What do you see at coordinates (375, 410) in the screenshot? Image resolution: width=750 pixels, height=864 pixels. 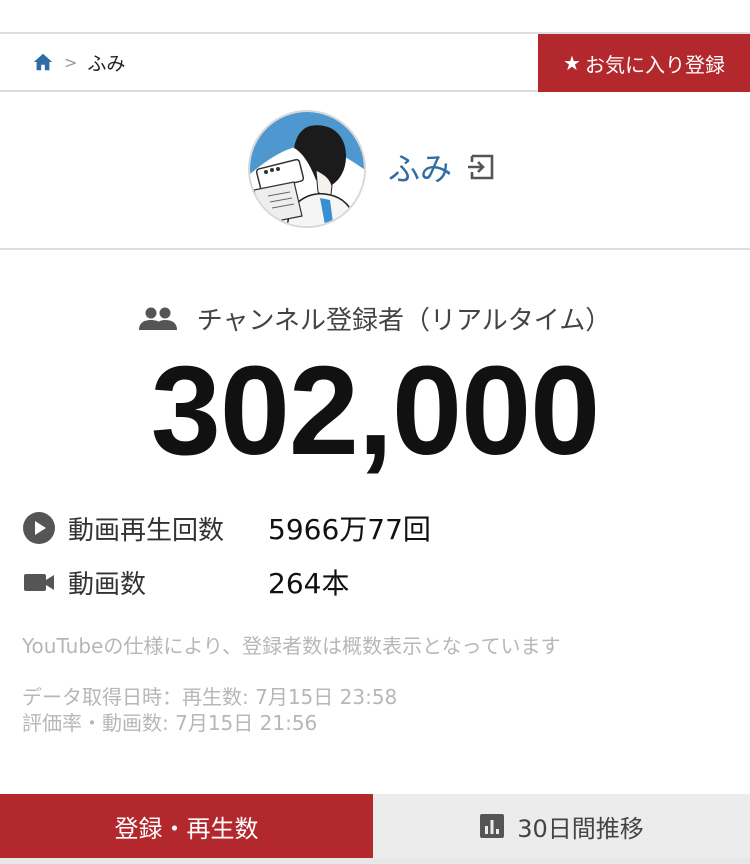 I see `subscriber-count: 302,000` at bounding box center [375, 410].